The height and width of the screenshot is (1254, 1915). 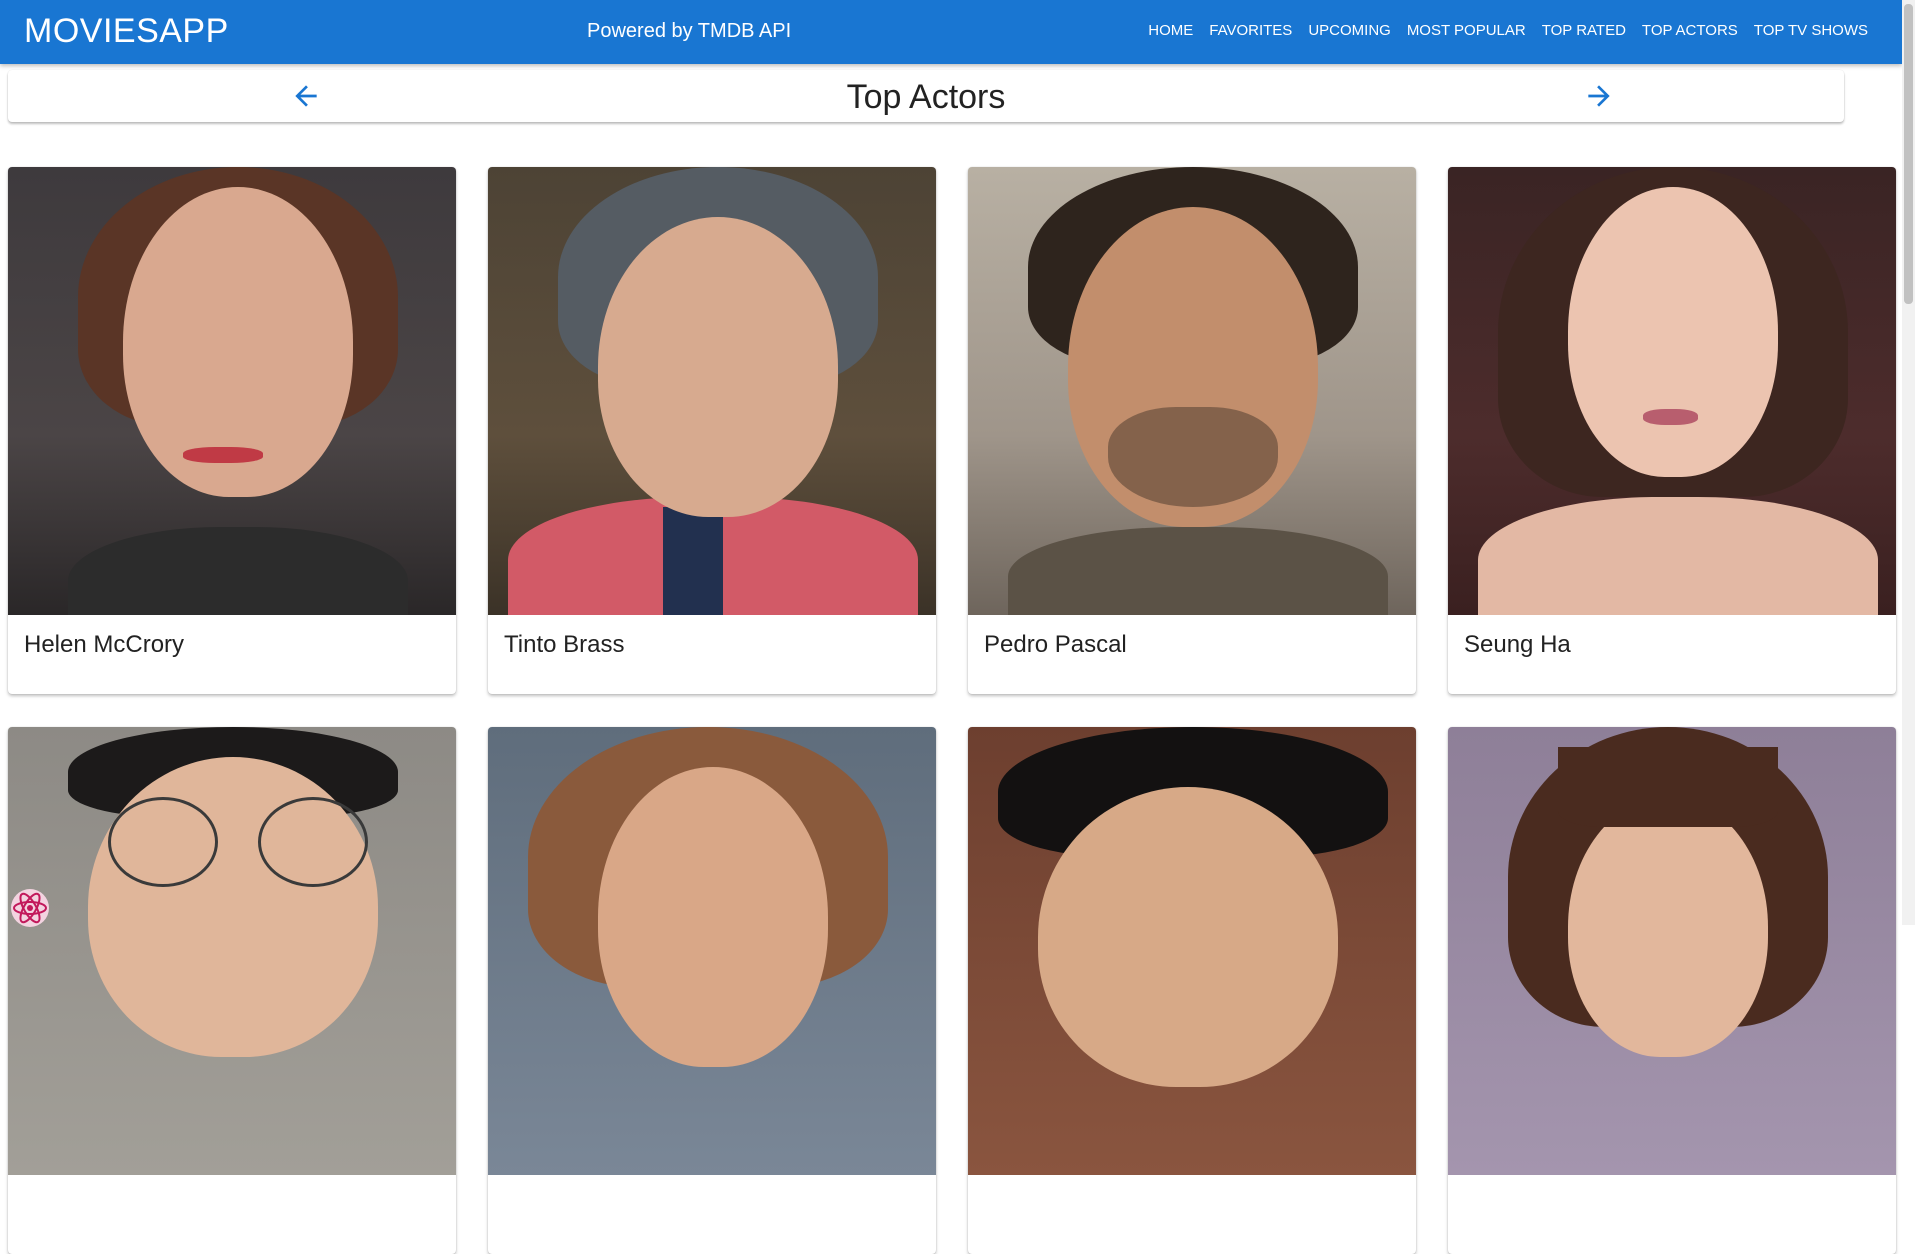 I want to click on nav-item-upcoming: UPCOMING, so click(x=1349, y=30).